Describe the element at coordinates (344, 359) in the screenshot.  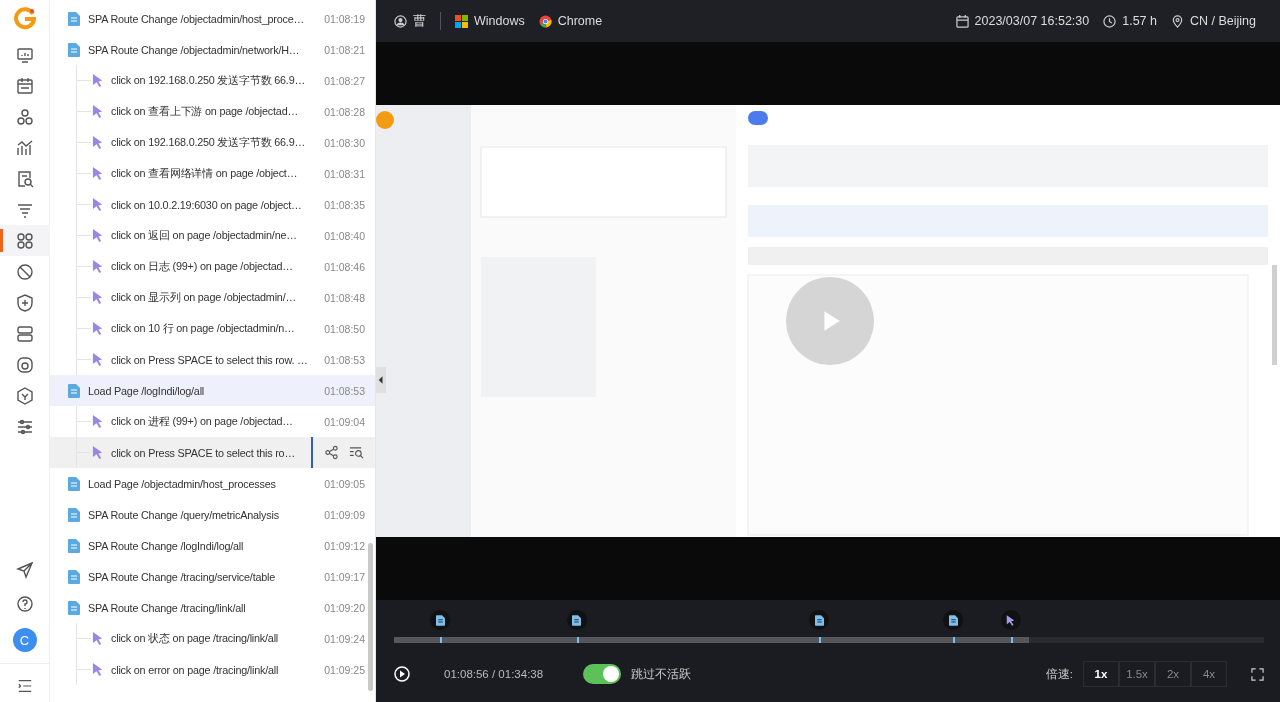
I see `event-time: 01:08:53` at that location.